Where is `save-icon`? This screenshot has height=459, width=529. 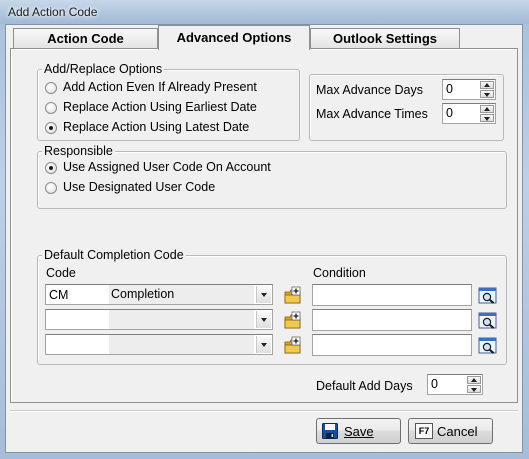
save-icon is located at coordinates (330, 432).